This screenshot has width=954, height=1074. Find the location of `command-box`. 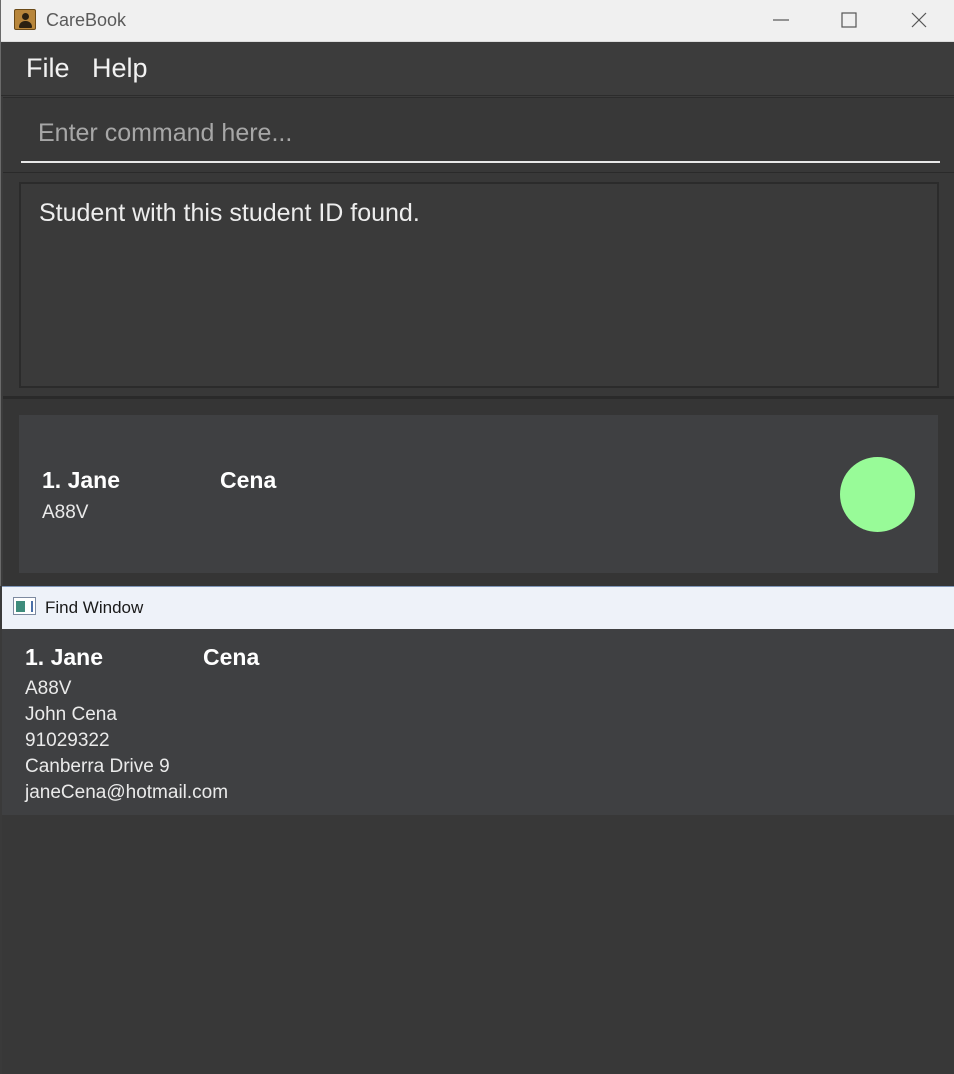

command-box is located at coordinates (478, 134).